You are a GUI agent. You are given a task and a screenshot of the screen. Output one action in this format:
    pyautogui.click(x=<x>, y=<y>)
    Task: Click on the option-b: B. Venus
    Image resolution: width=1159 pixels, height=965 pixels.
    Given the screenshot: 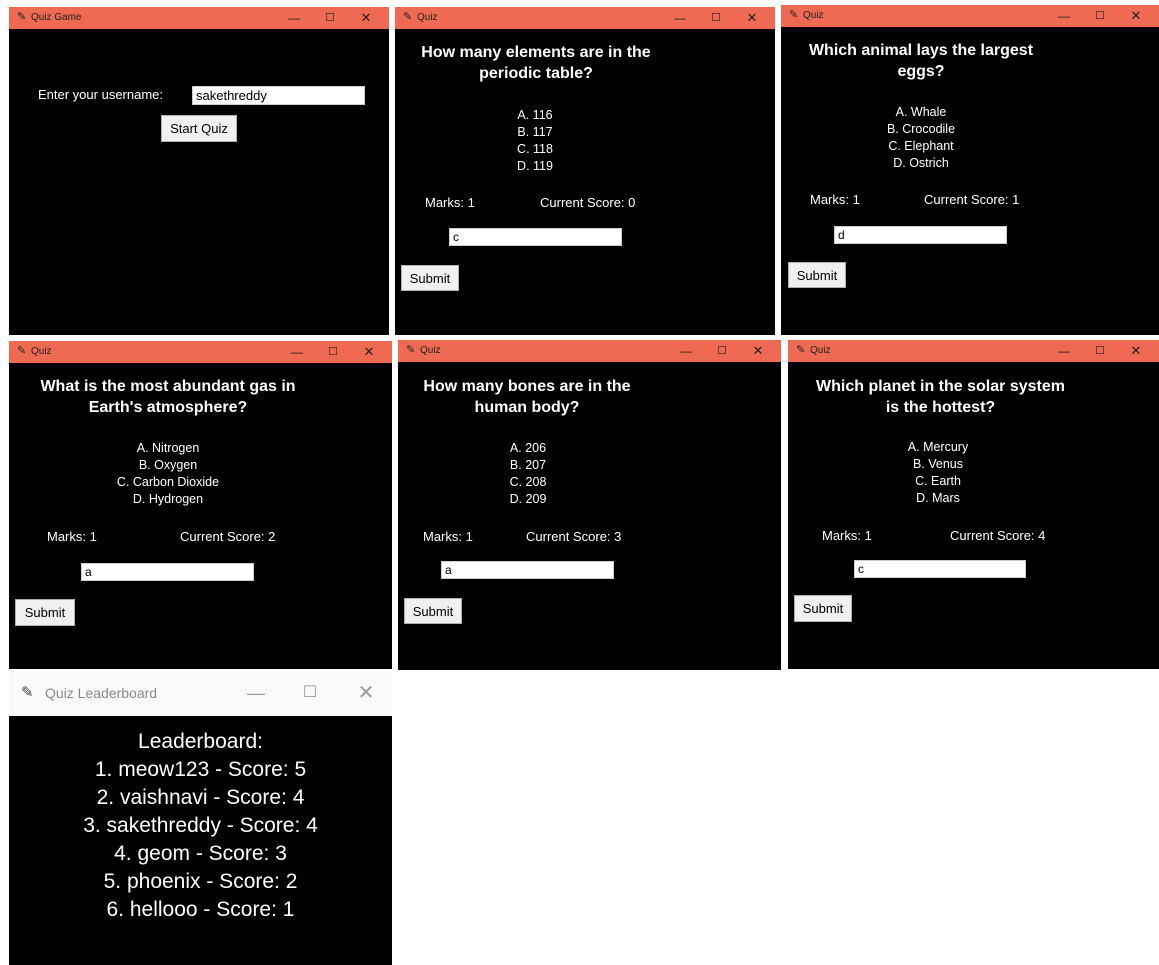 What is the action you would take?
    pyautogui.click(x=938, y=464)
    